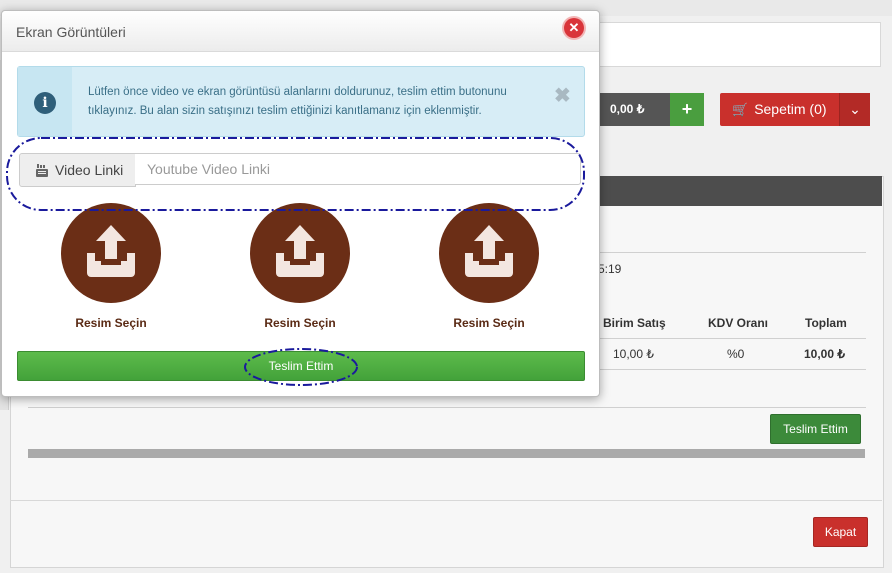 Image resolution: width=892 pixels, height=573 pixels. What do you see at coordinates (301, 366) in the screenshot?
I see `delivered-submit-button: Teslim Ettim` at bounding box center [301, 366].